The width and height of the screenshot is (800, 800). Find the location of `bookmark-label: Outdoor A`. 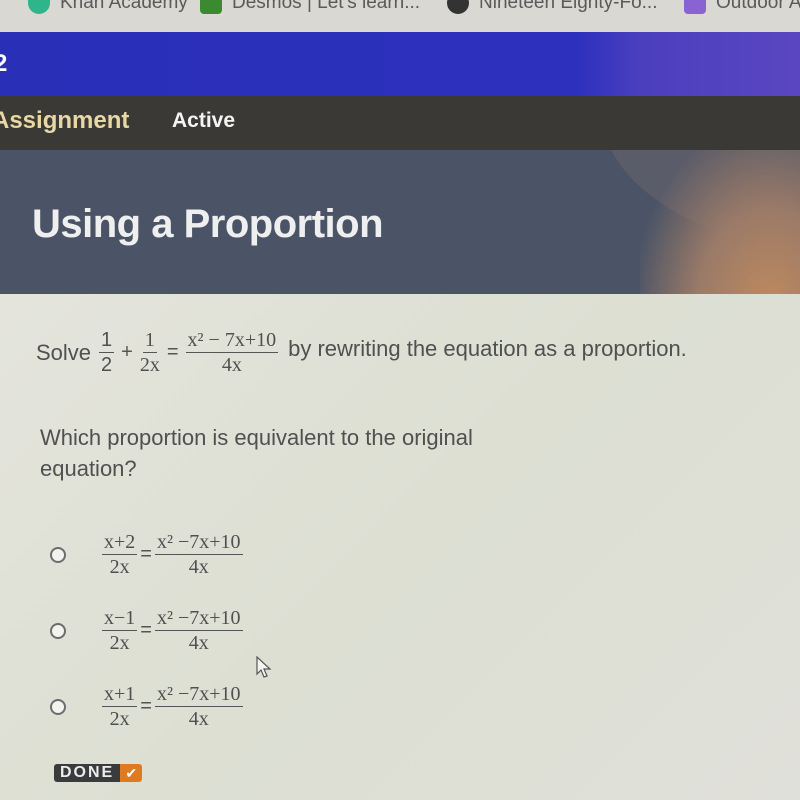

bookmark-label: Outdoor A is located at coordinates (758, 6).